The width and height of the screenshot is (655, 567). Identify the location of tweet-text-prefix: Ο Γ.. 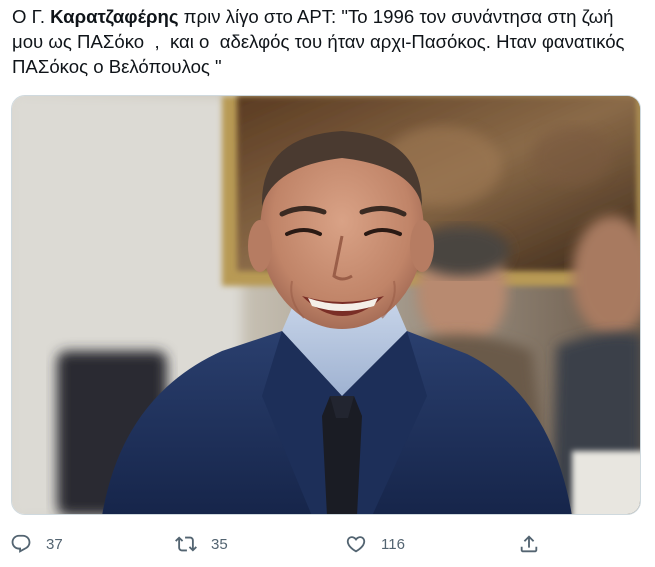
(31, 16).